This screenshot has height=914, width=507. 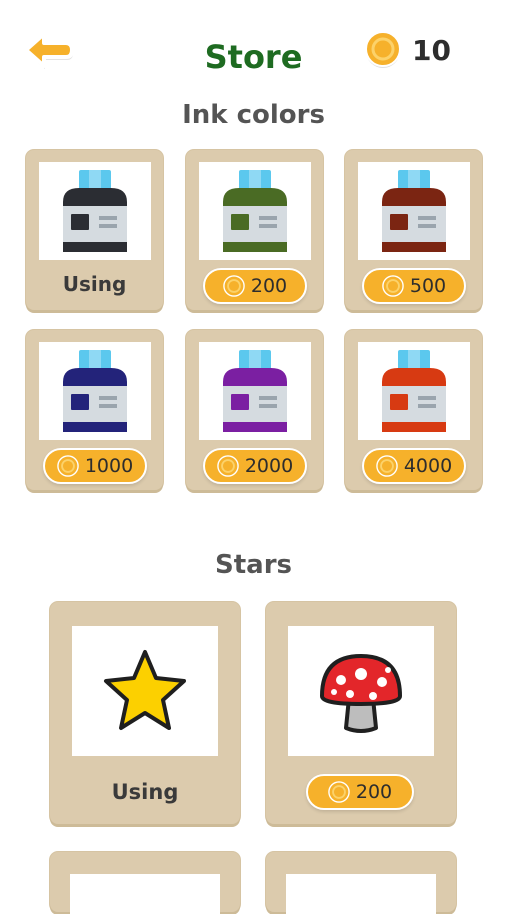 I want to click on section-title-ink: Ink colors, so click(x=253, y=115).